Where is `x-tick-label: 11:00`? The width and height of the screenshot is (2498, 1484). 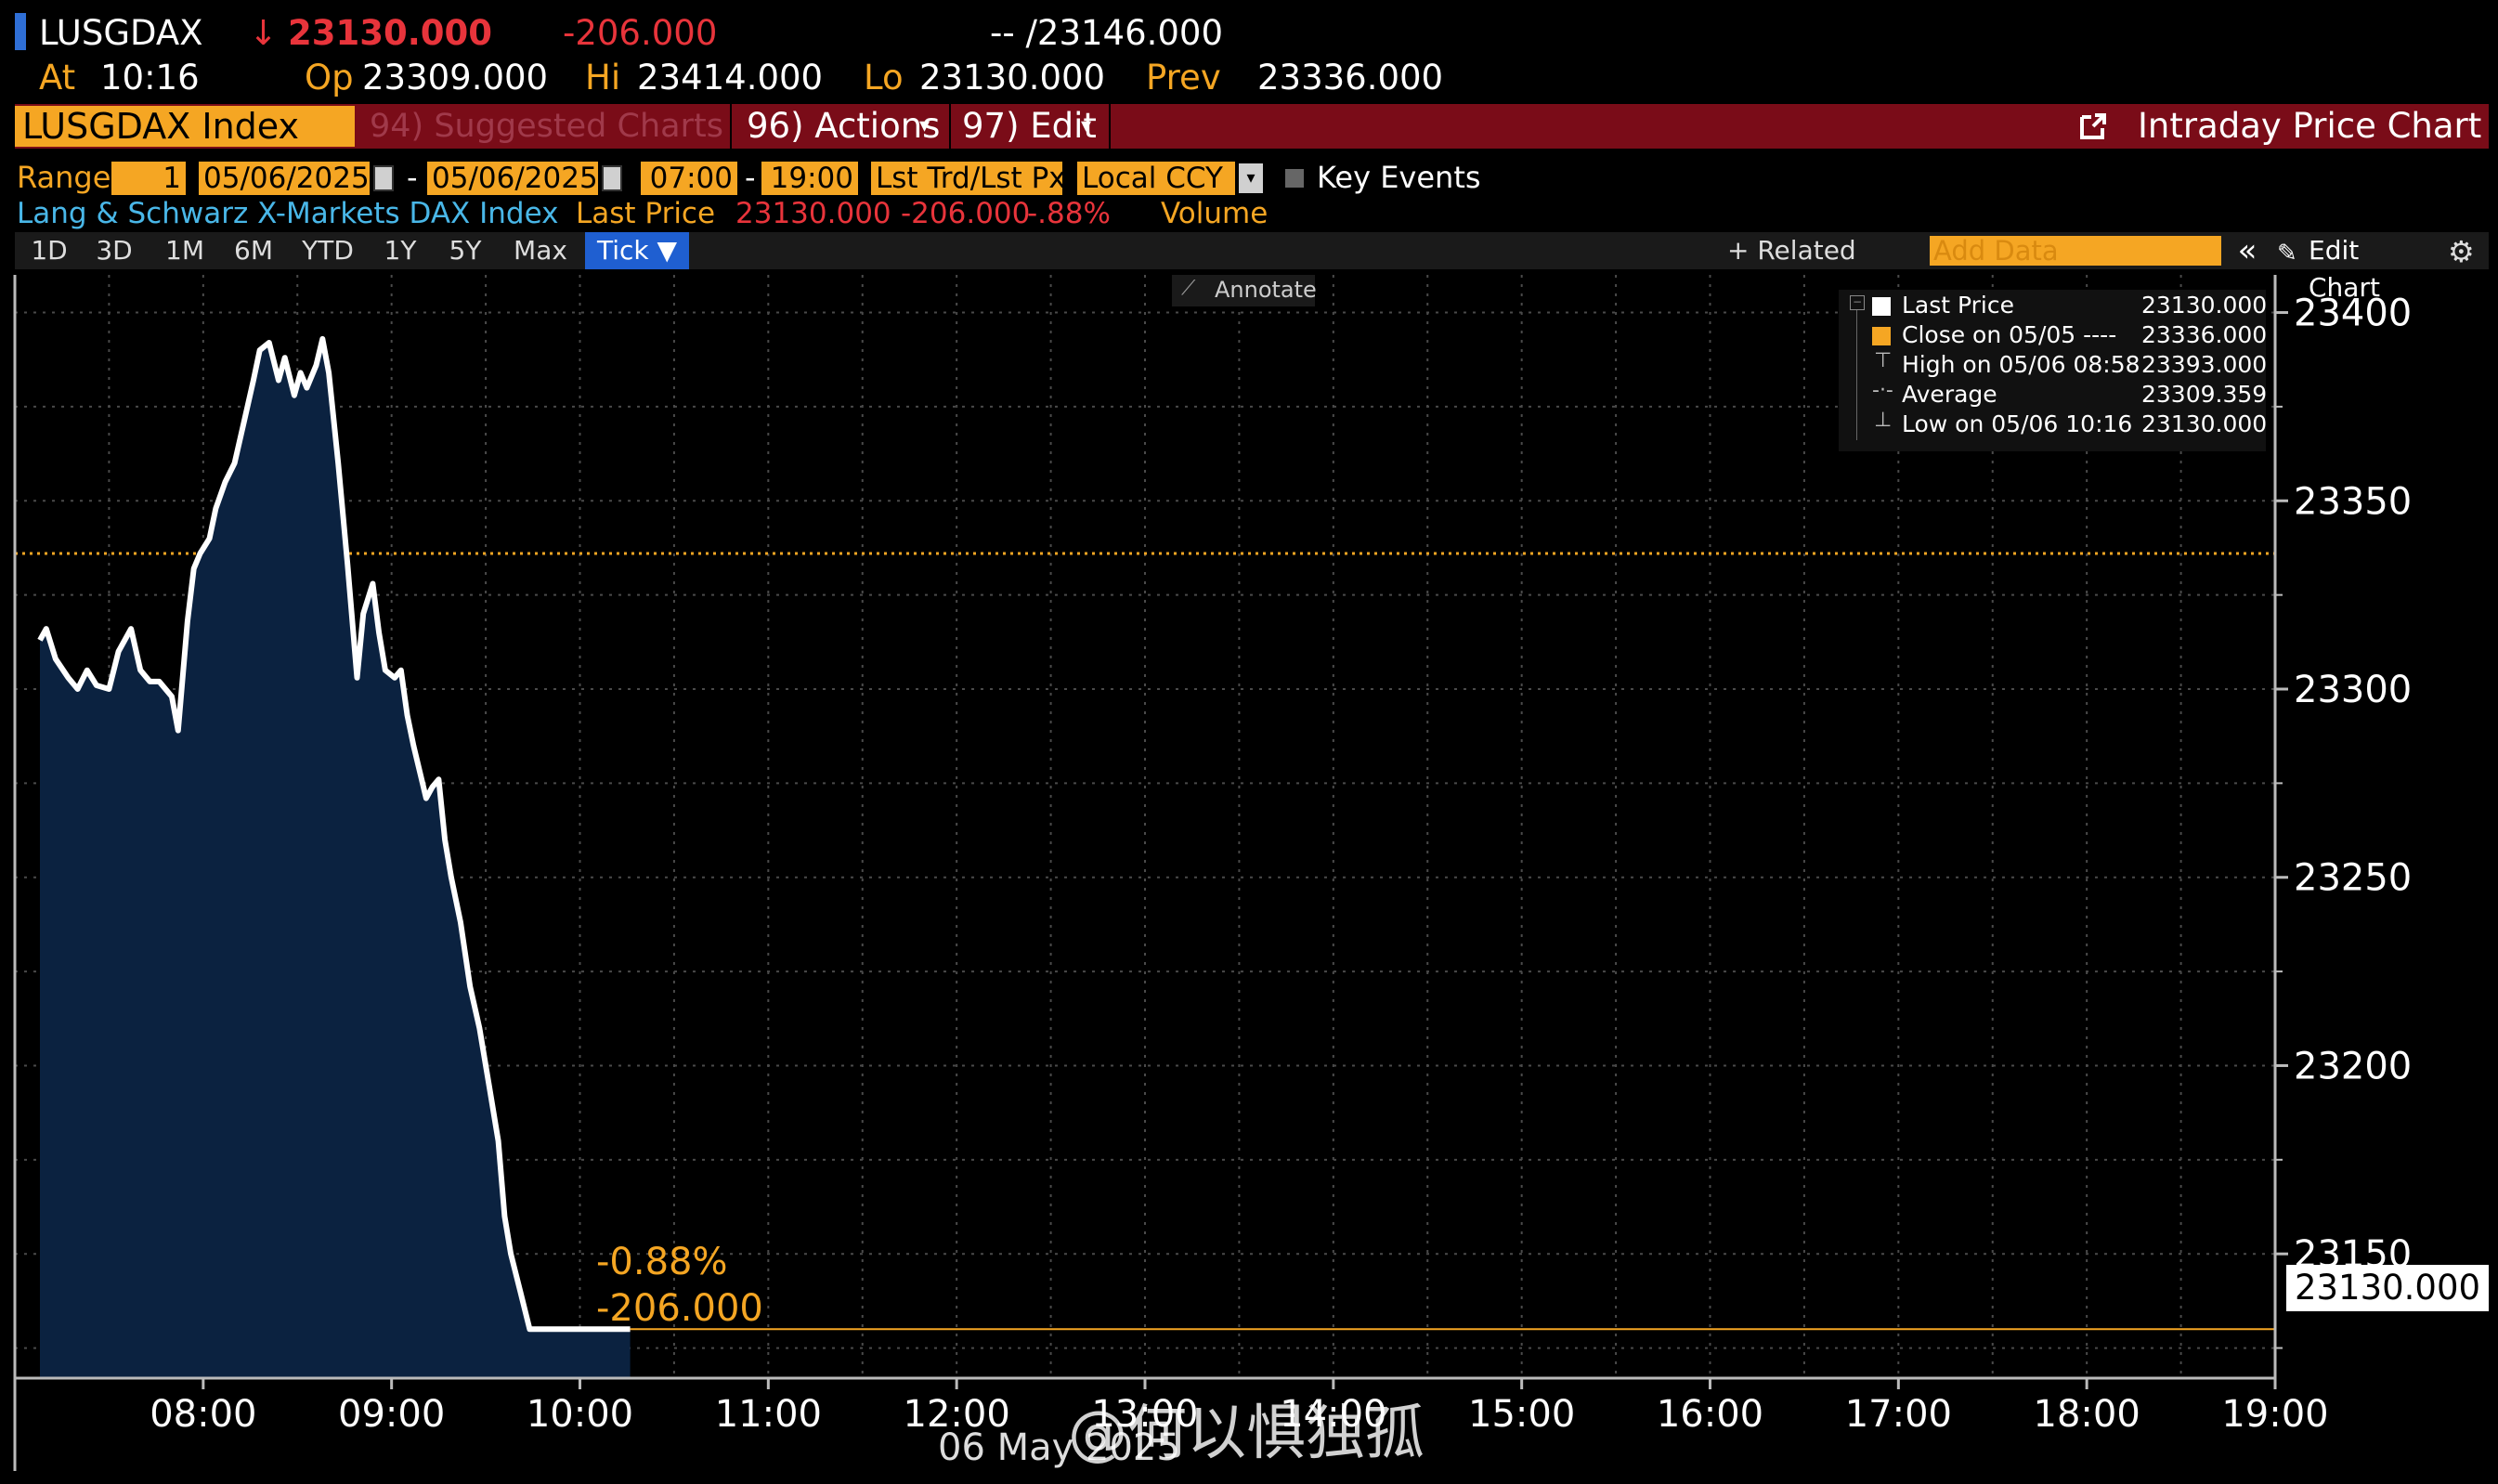
x-tick-label: 11:00 is located at coordinates (768, 1414).